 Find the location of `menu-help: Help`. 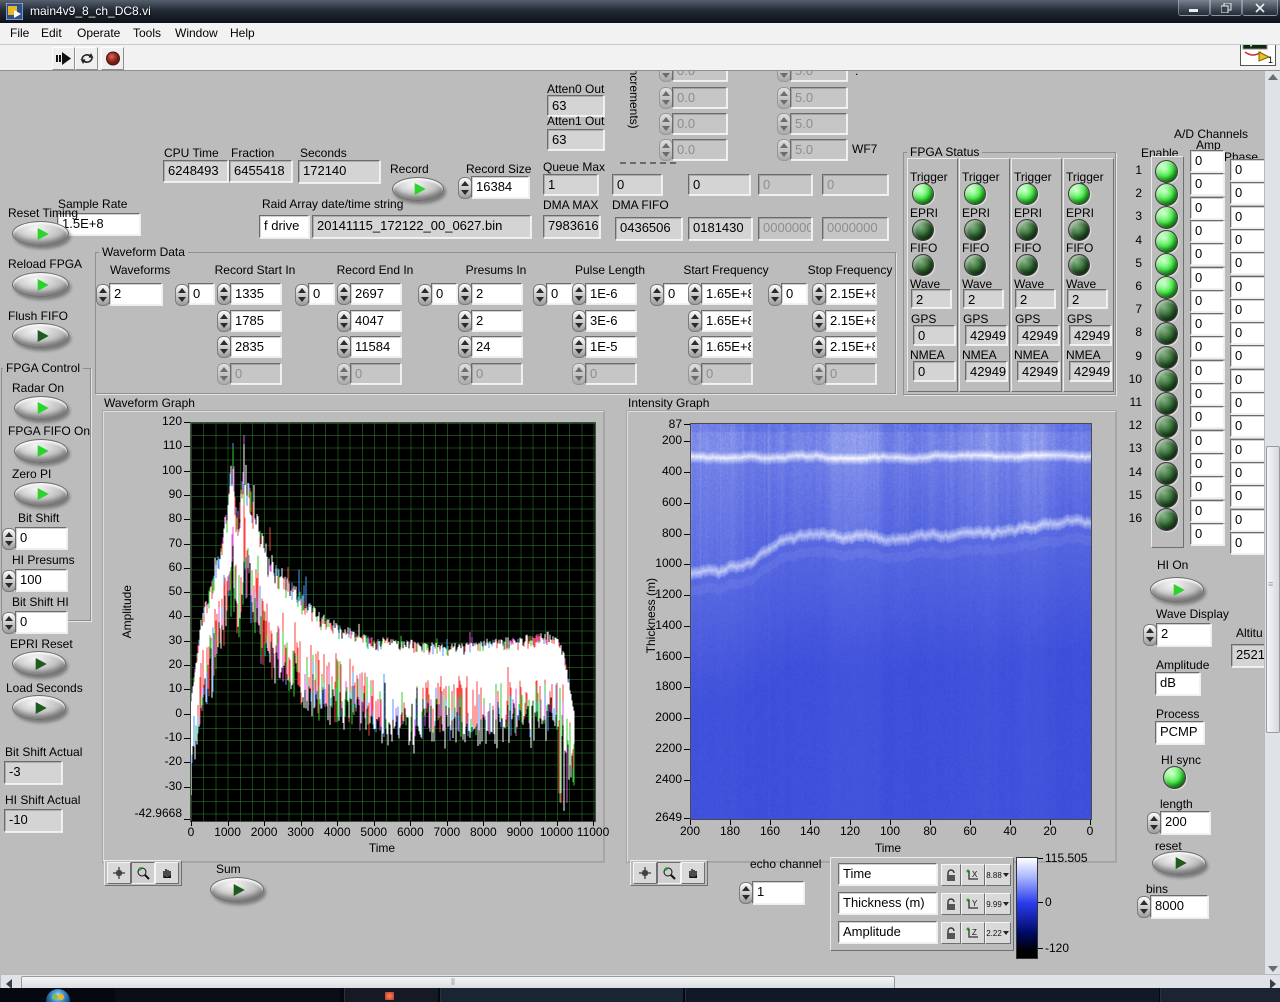

menu-help: Help is located at coordinates (242, 33).